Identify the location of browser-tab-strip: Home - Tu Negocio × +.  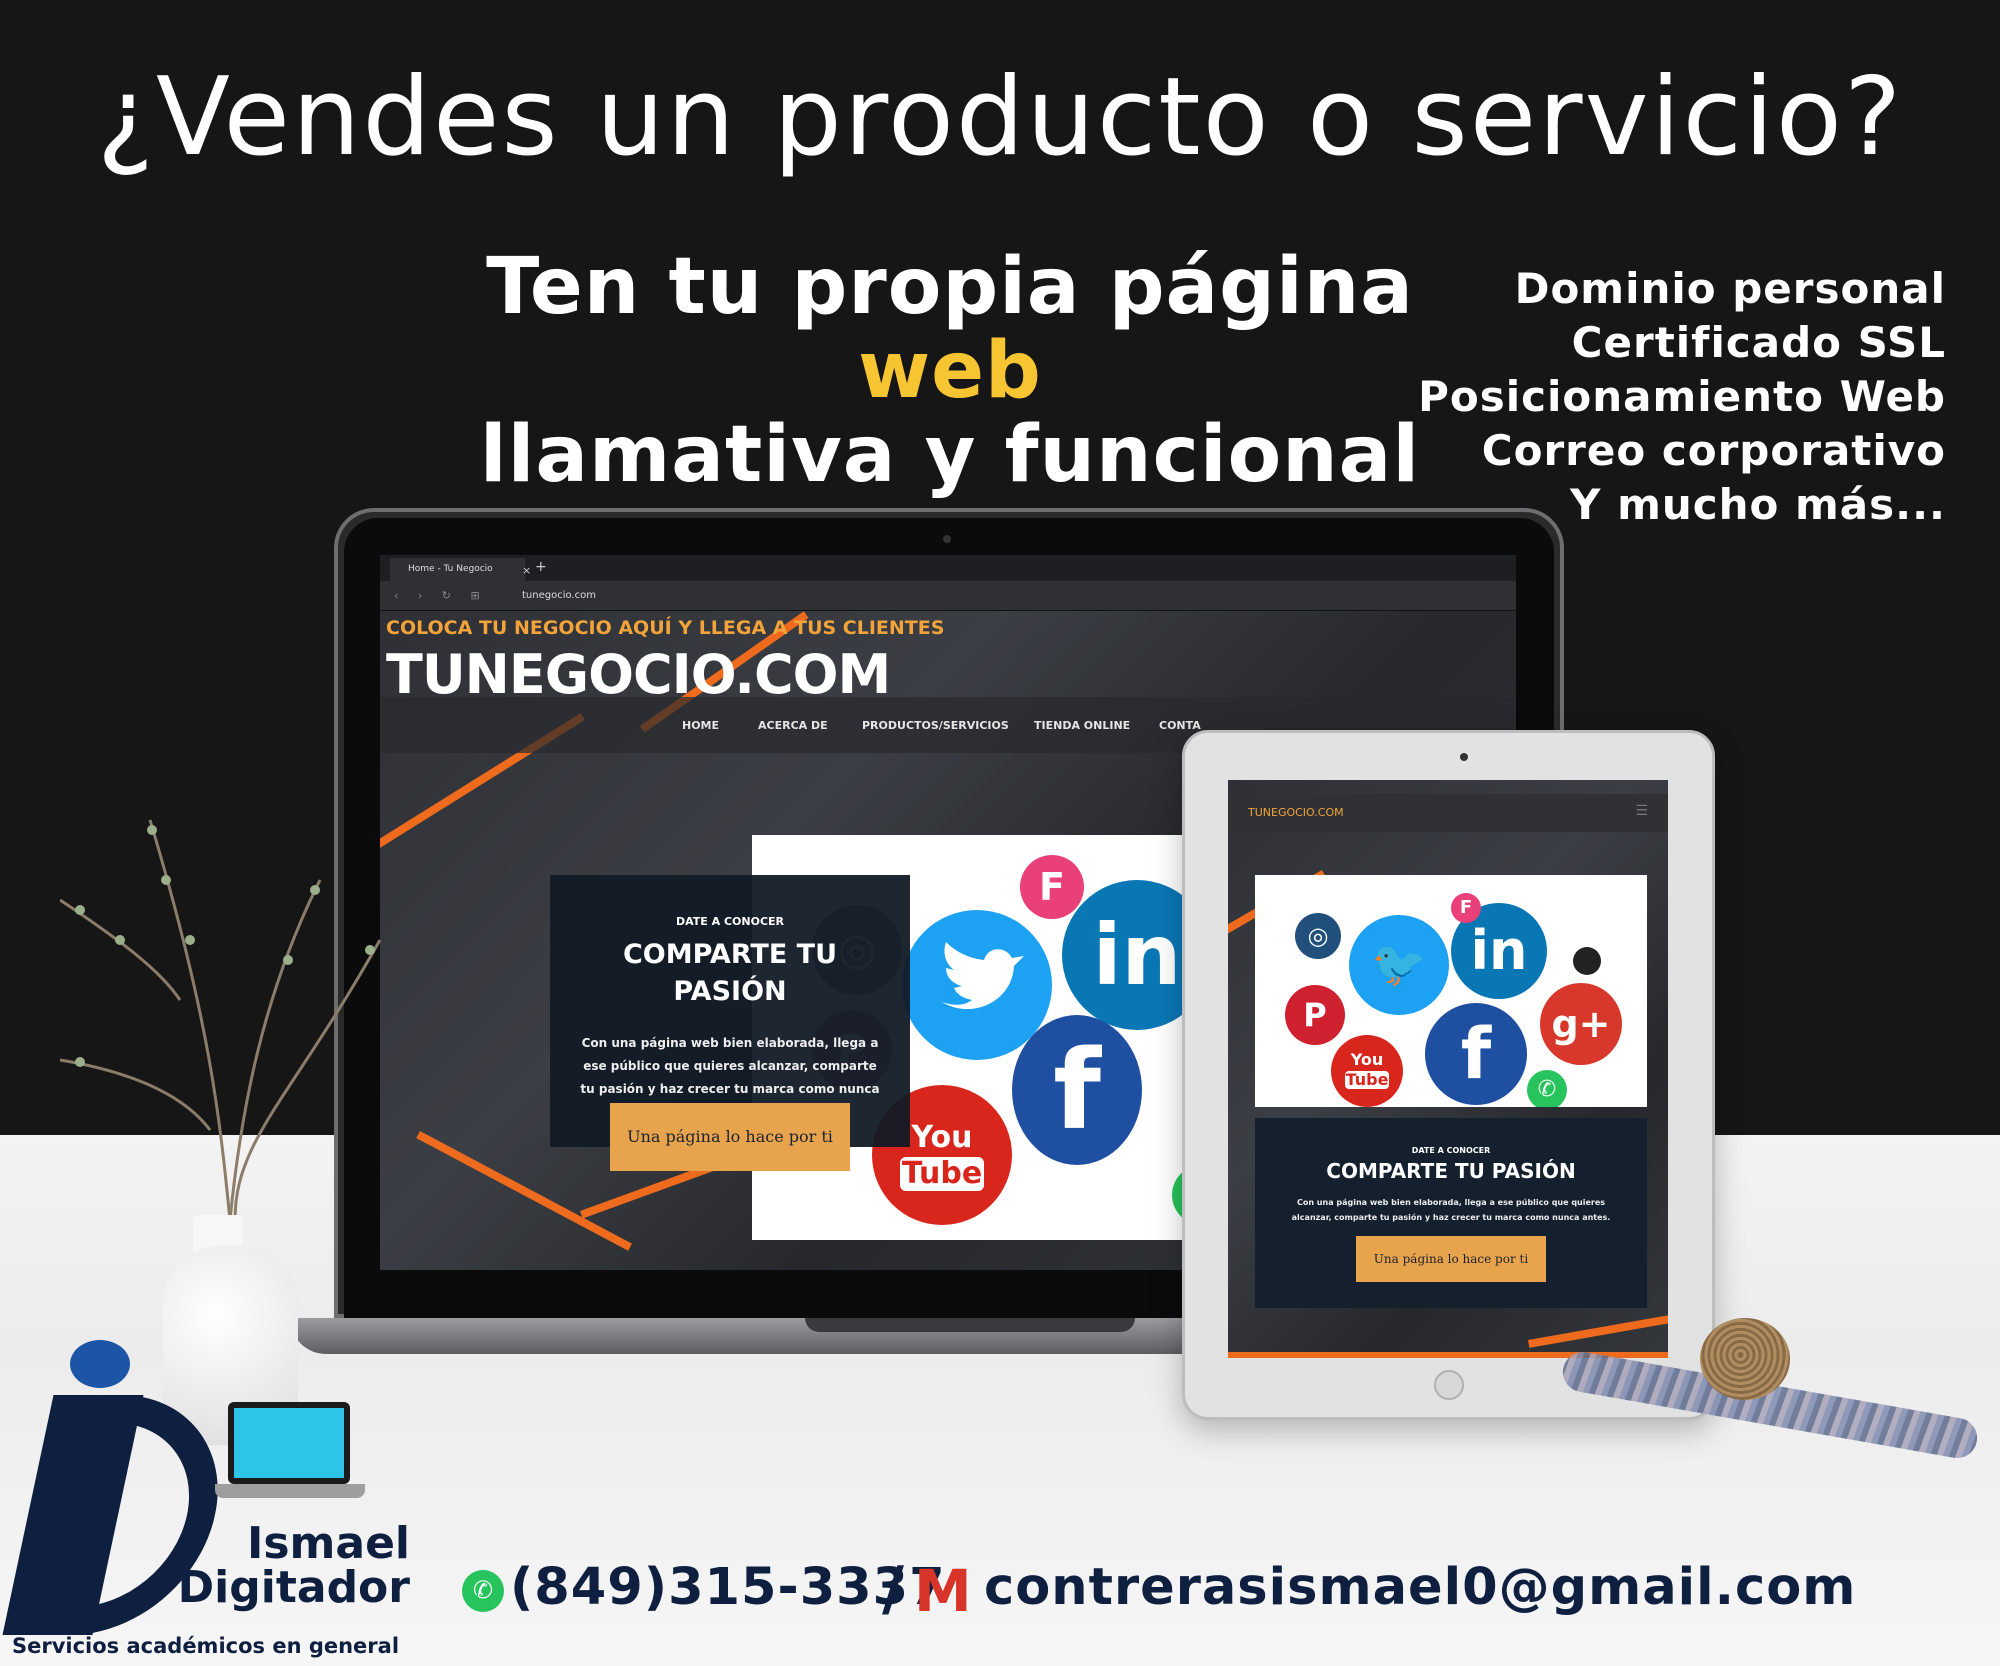
(948, 568).